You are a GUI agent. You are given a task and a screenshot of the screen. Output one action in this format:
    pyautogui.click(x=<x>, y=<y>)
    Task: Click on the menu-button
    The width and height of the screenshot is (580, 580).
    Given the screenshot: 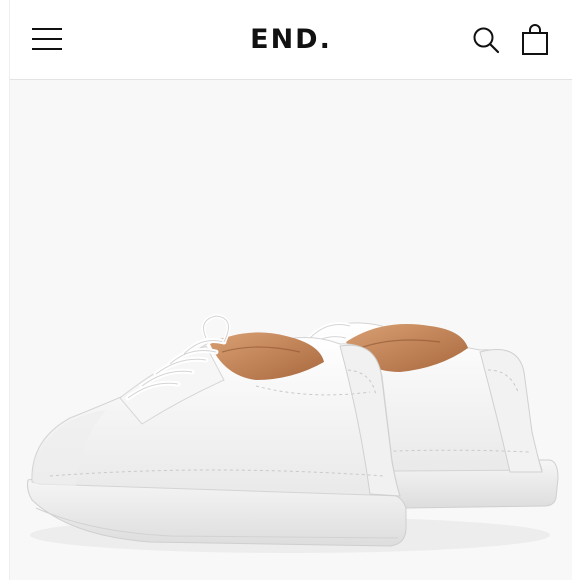 What is the action you would take?
    pyautogui.click(x=47, y=39)
    